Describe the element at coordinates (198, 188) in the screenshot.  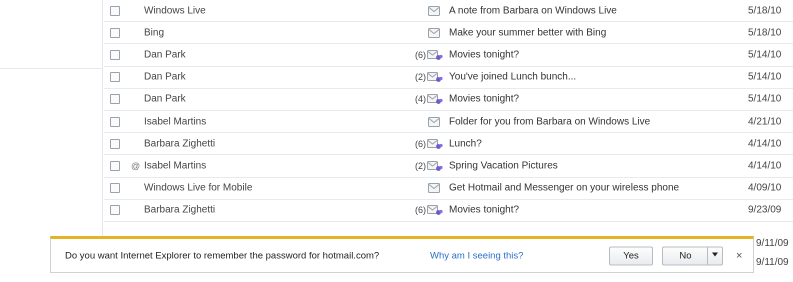
I see `message-sender: Windows Live for Mobile` at that location.